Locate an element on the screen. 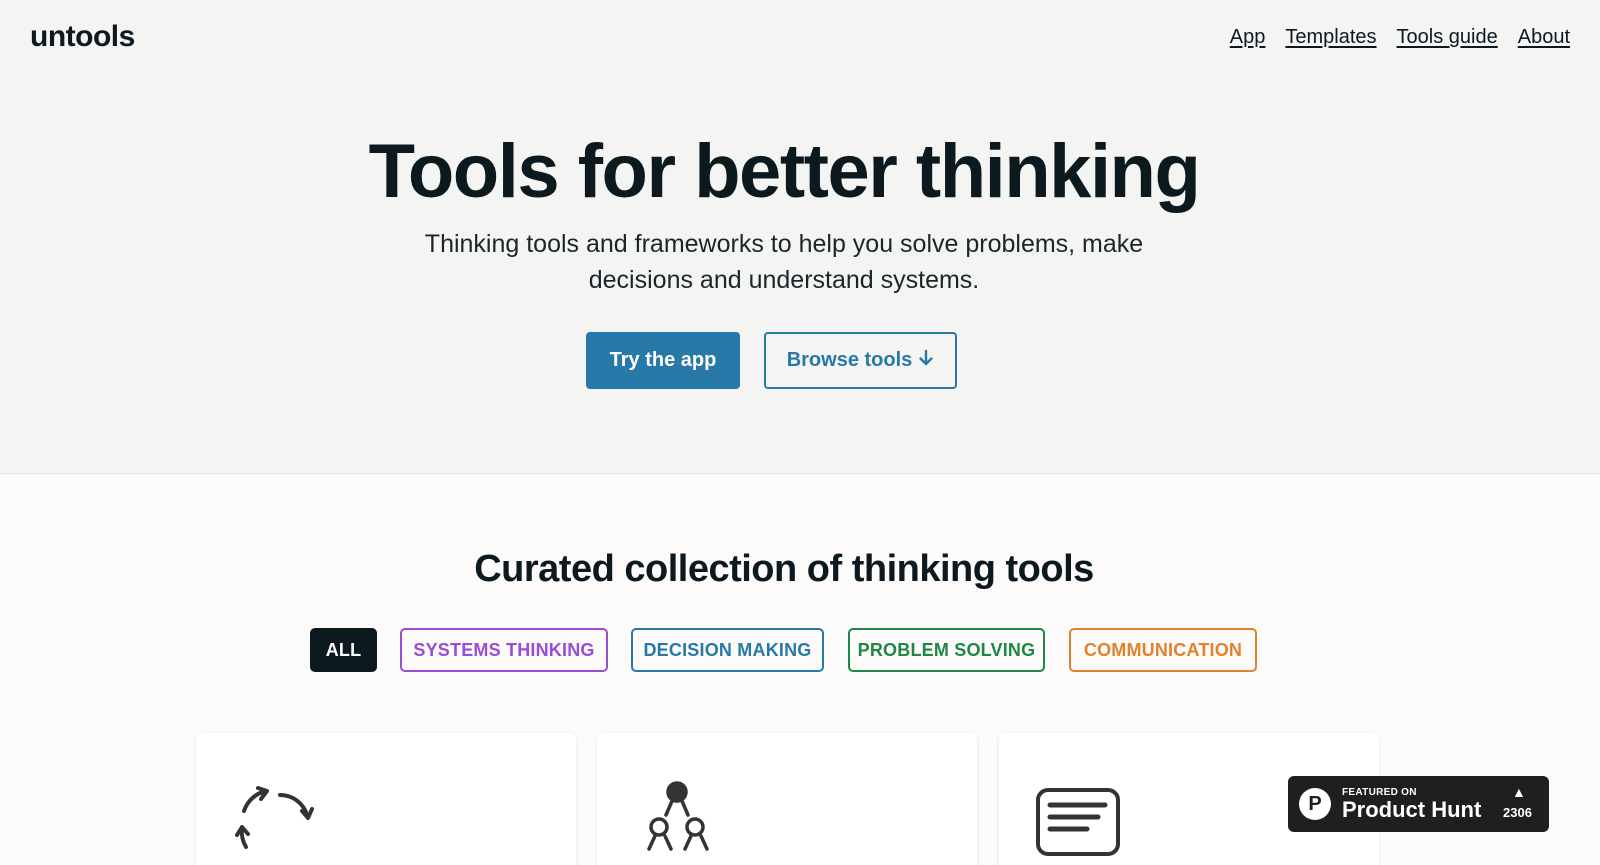  speech-bubble-icon is located at coordinates (1080, 826).